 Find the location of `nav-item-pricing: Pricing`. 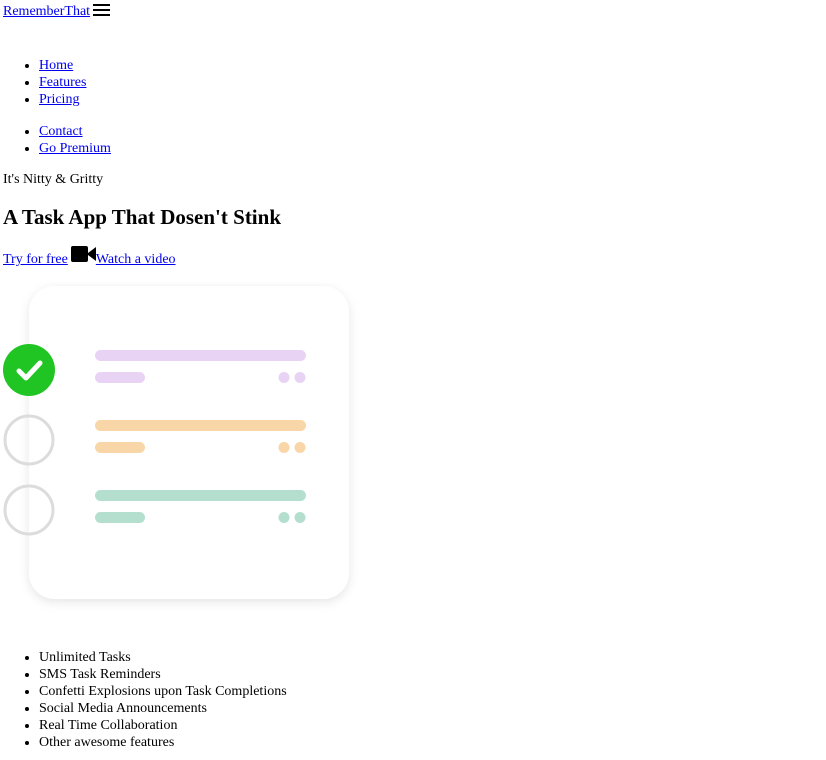

nav-item-pricing: Pricing is located at coordinates (62, 99).